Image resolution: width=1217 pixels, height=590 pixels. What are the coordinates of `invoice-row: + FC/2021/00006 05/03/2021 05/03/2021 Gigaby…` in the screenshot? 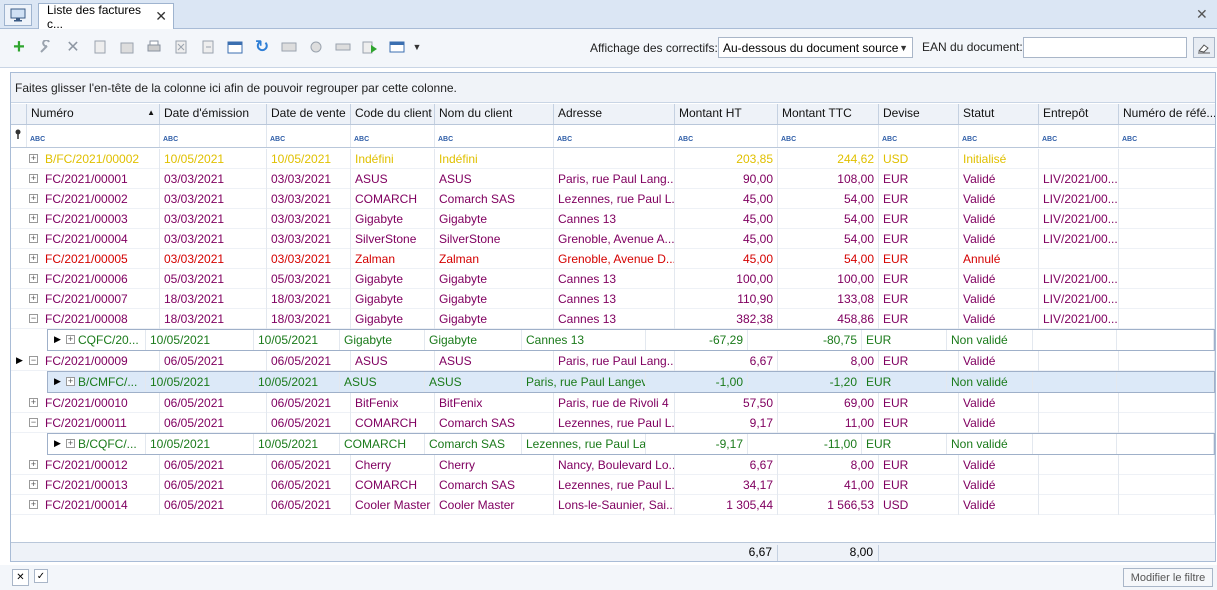 It's located at (613, 279).